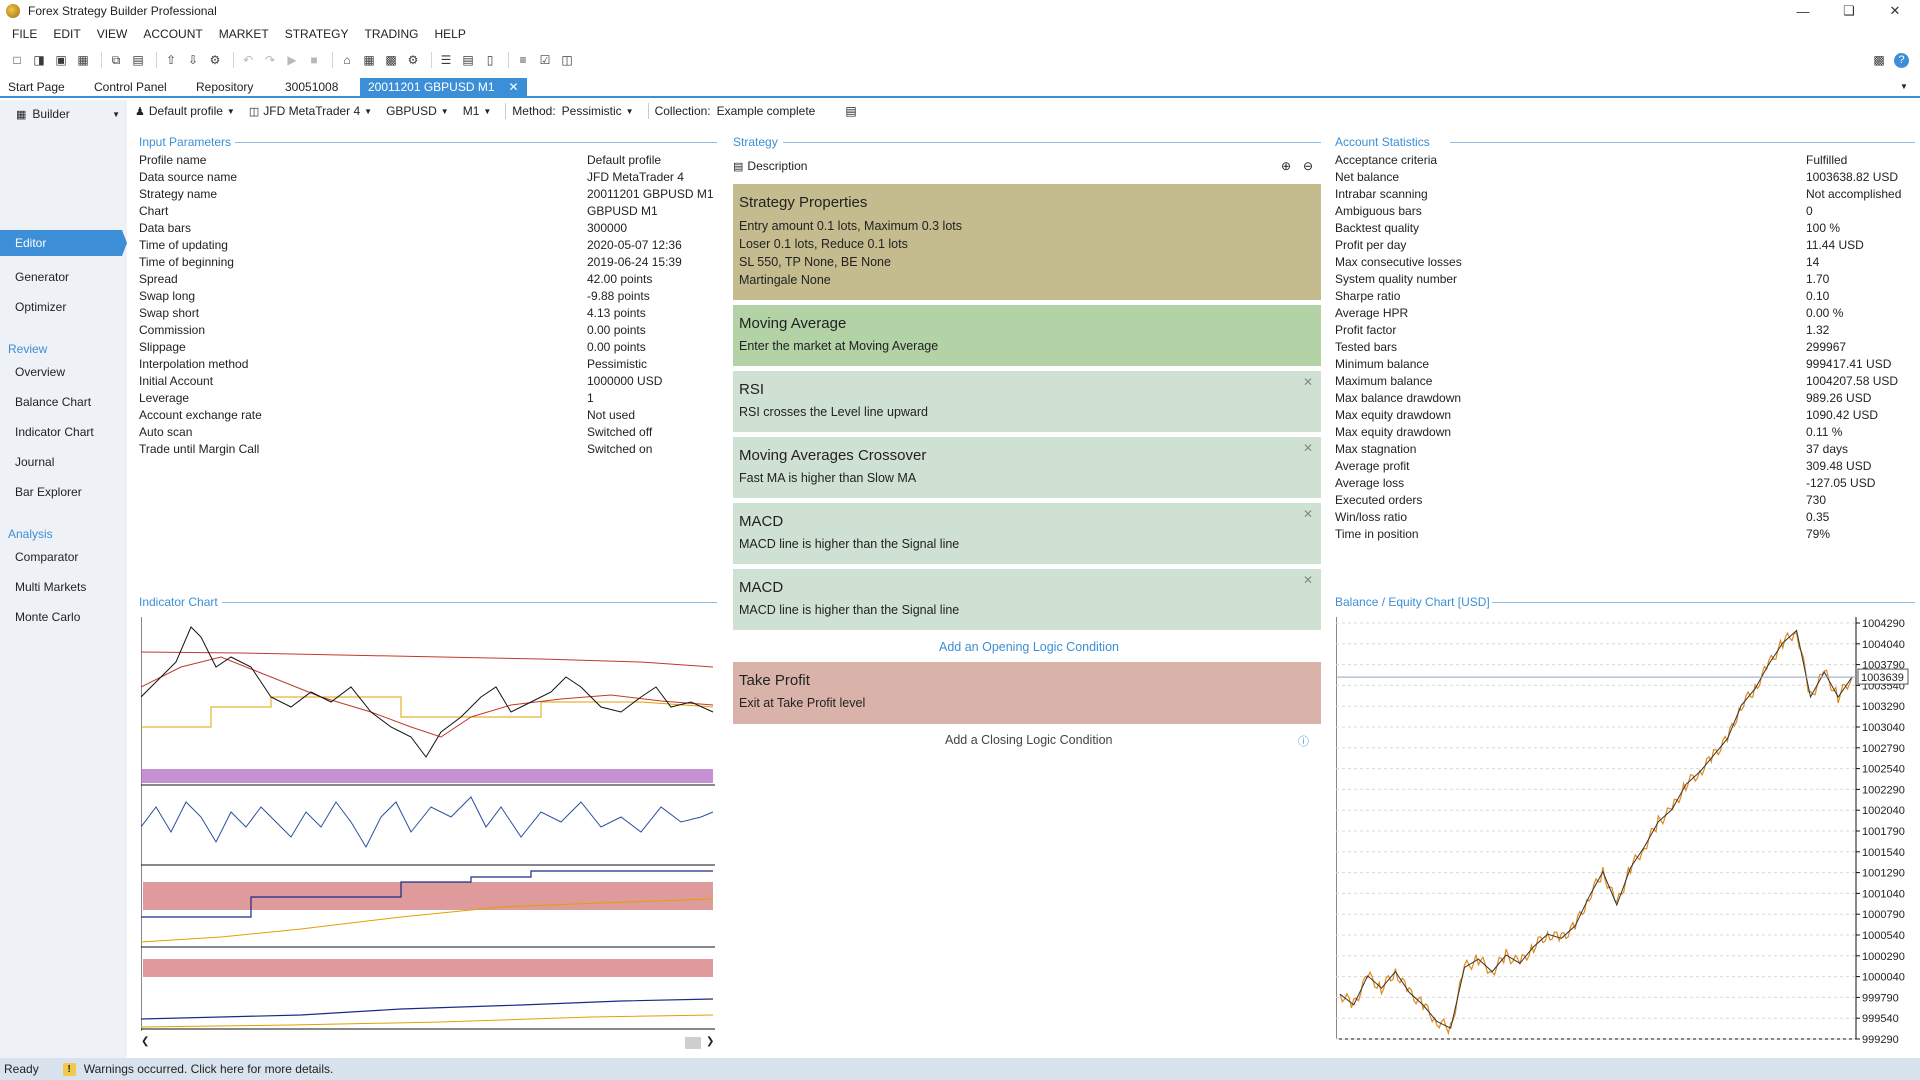  What do you see at coordinates (130, 87) in the screenshot?
I see `tab-control-panel: Control Panel` at bounding box center [130, 87].